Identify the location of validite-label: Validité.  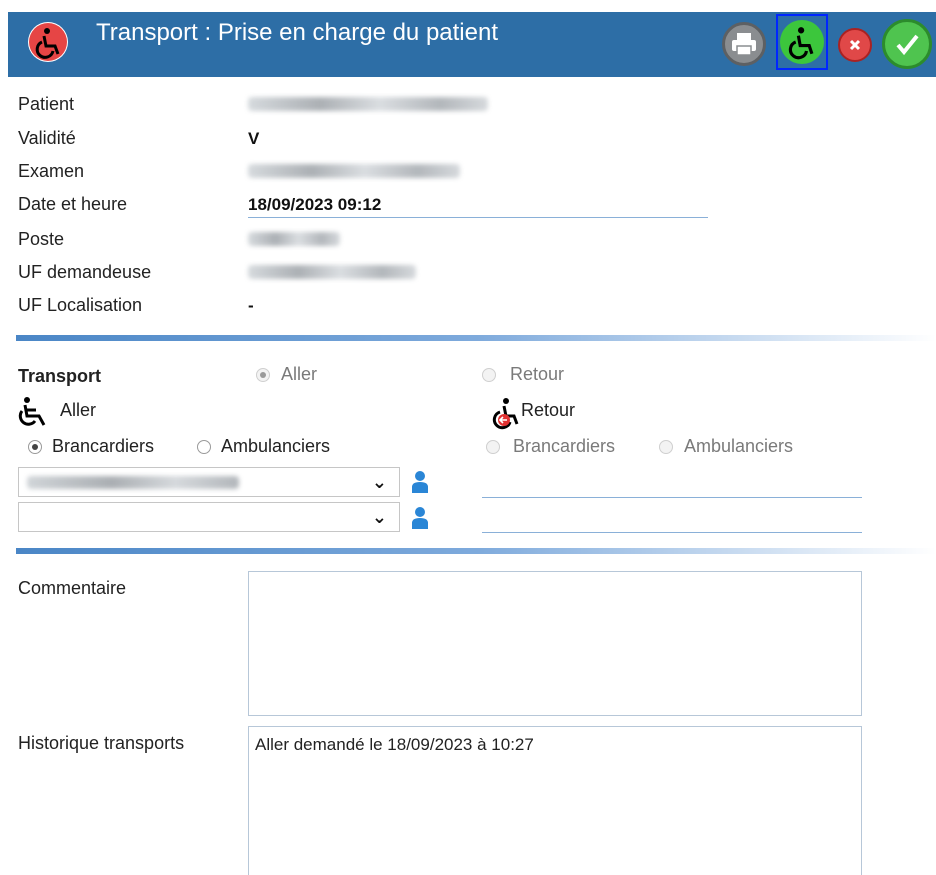
(47, 138).